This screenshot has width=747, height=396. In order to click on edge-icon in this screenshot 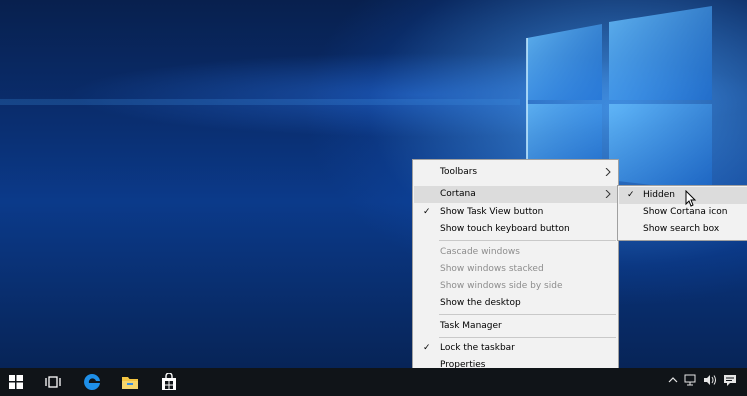, I will do `click(92, 381)`.